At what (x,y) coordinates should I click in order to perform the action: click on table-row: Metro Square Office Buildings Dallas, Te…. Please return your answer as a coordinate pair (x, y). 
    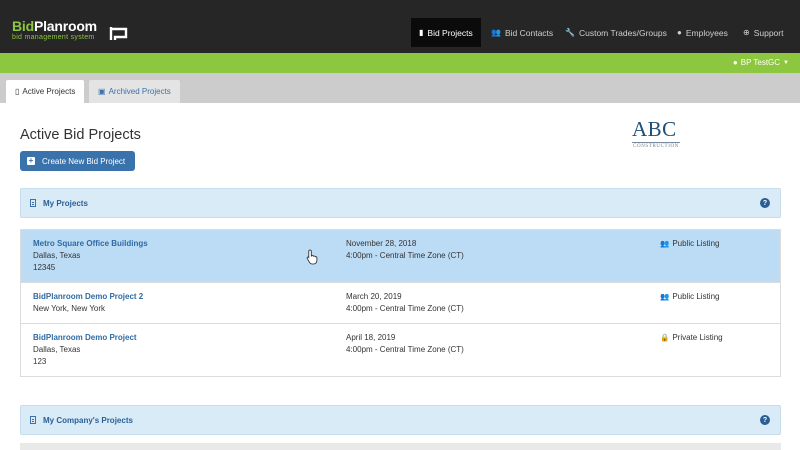
    Looking at the image, I should click on (400, 256).